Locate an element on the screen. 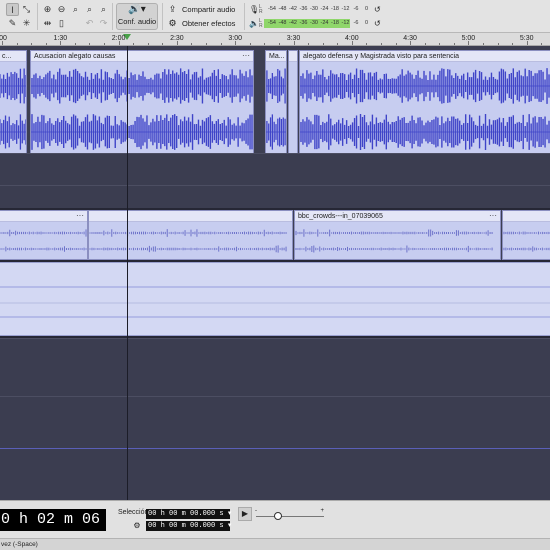 The width and height of the screenshot is (550, 550). meter-scale-label: -18 is located at coordinates (335, 9).